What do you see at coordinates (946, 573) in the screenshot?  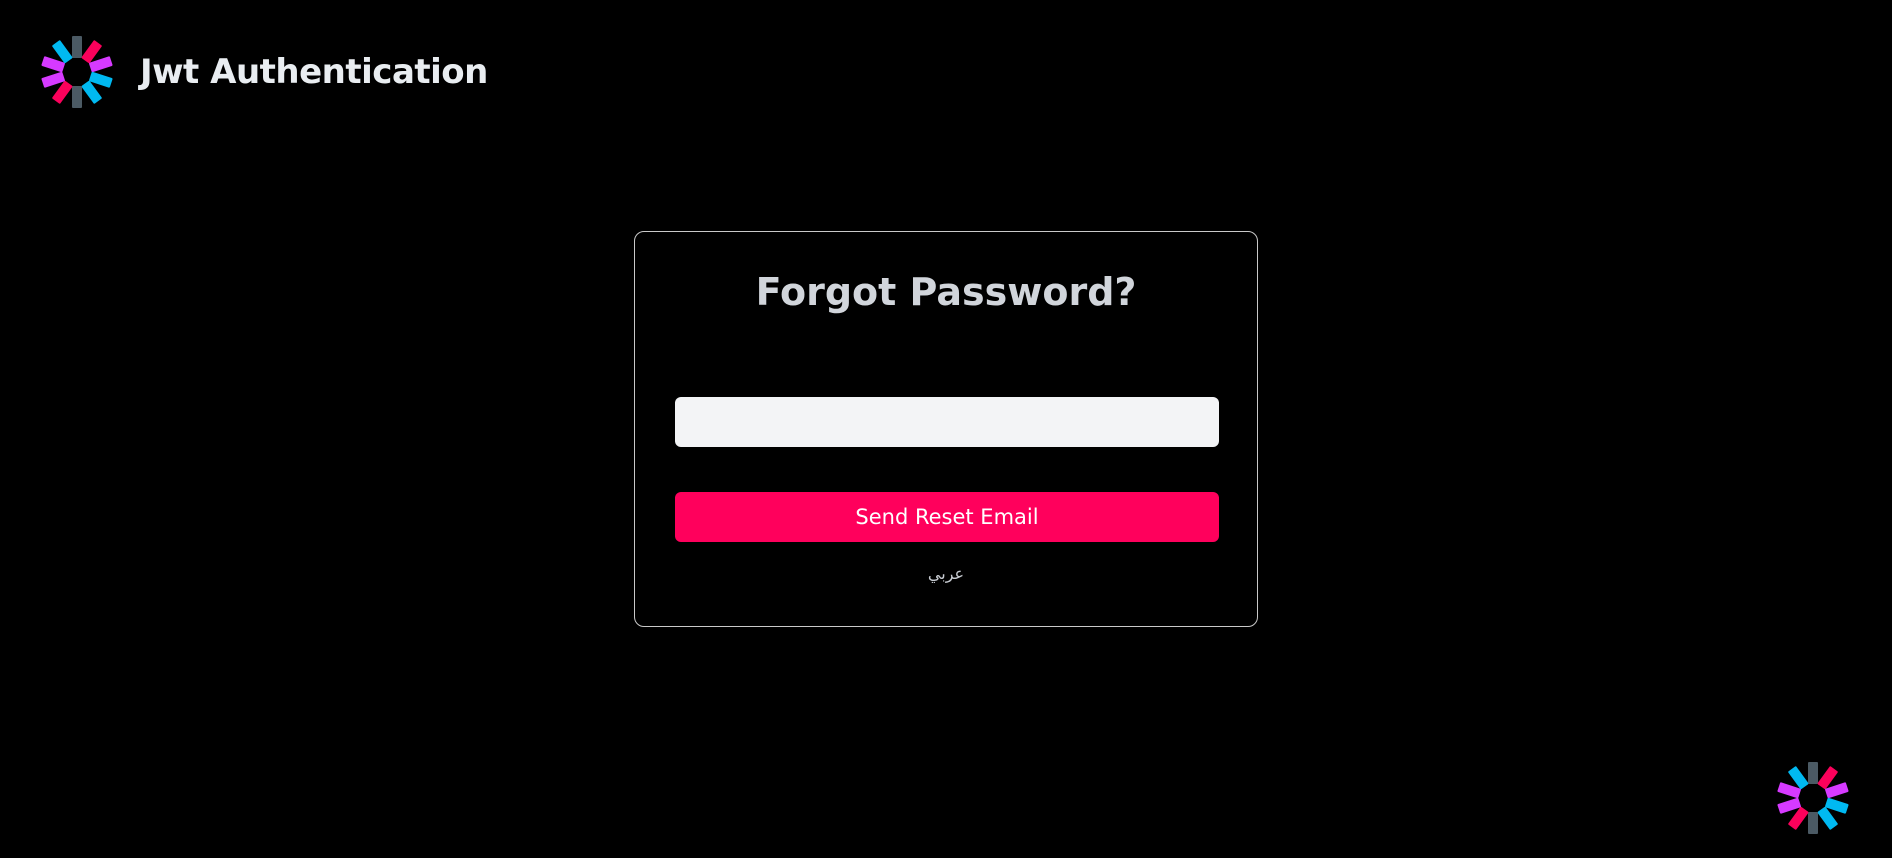 I see `language-switch-link: عربي` at bounding box center [946, 573].